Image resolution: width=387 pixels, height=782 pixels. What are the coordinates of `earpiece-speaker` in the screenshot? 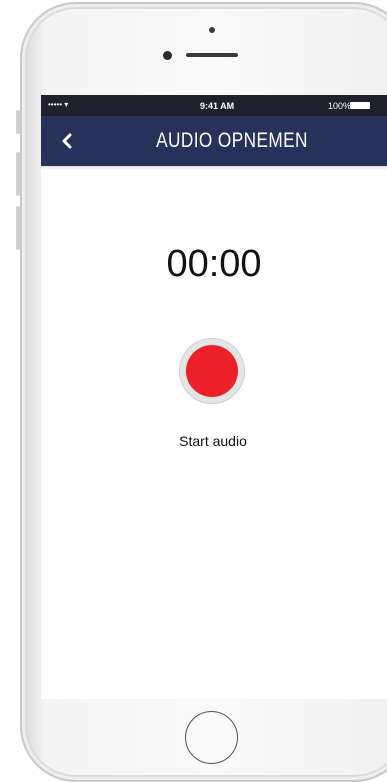 It's located at (212, 55).